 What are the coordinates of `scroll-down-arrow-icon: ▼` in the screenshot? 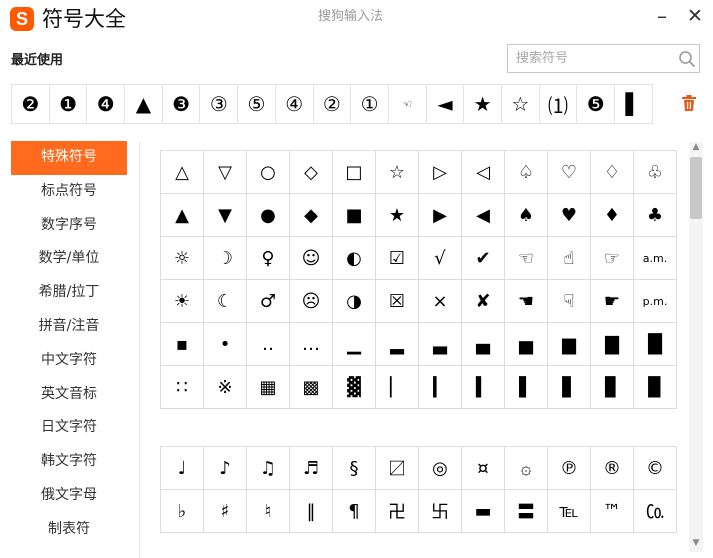 It's located at (696, 543).